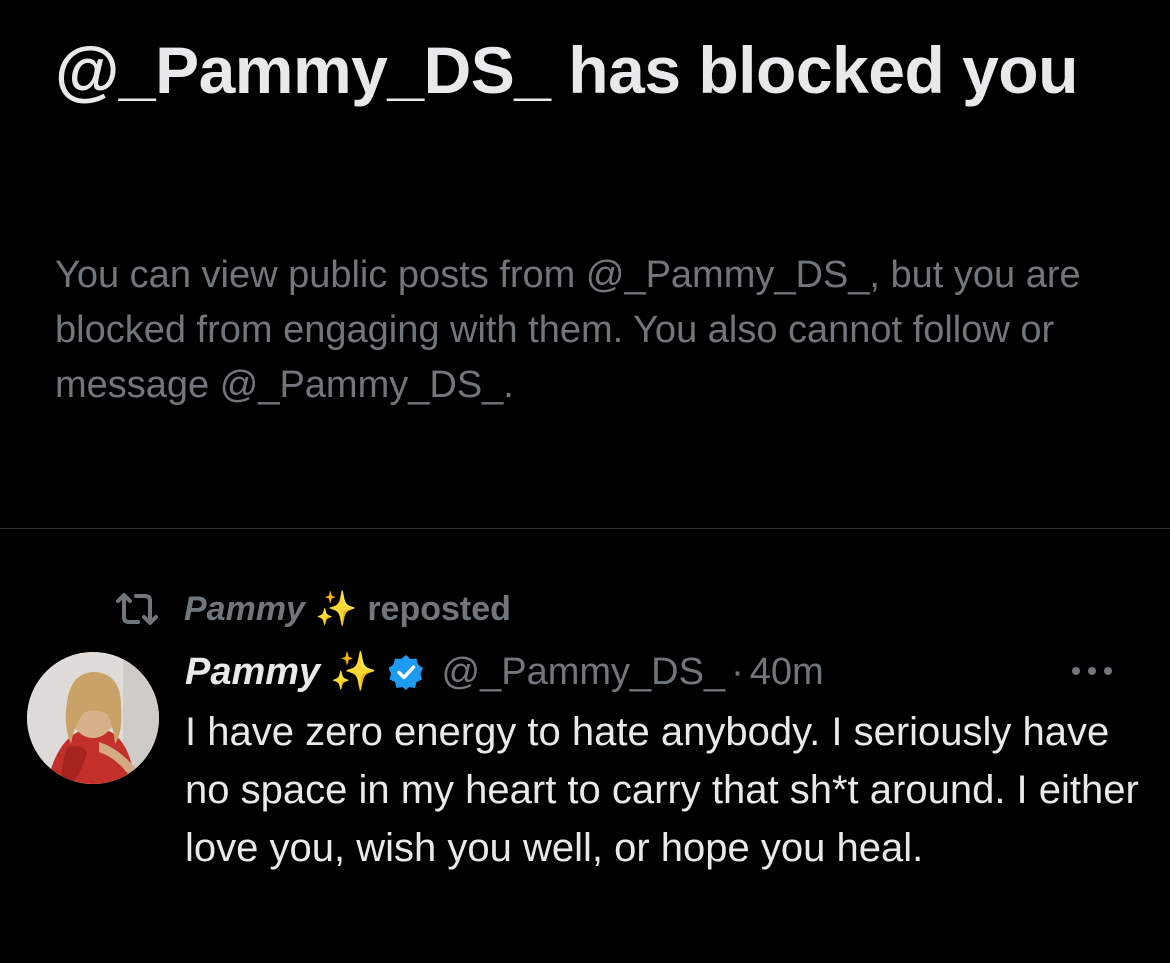  What do you see at coordinates (585, 528) in the screenshot?
I see `divider` at bounding box center [585, 528].